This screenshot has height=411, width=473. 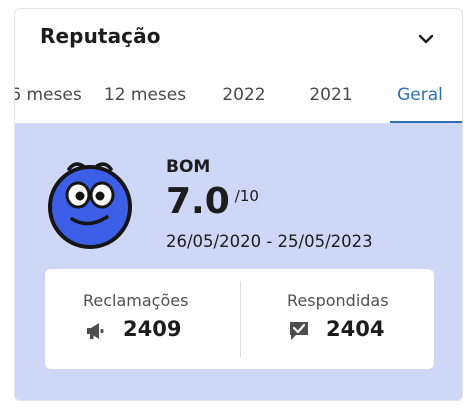 What do you see at coordinates (338, 300) in the screenshot?
I see `answered-label: Respondidas` at bounding box center [338, 300].